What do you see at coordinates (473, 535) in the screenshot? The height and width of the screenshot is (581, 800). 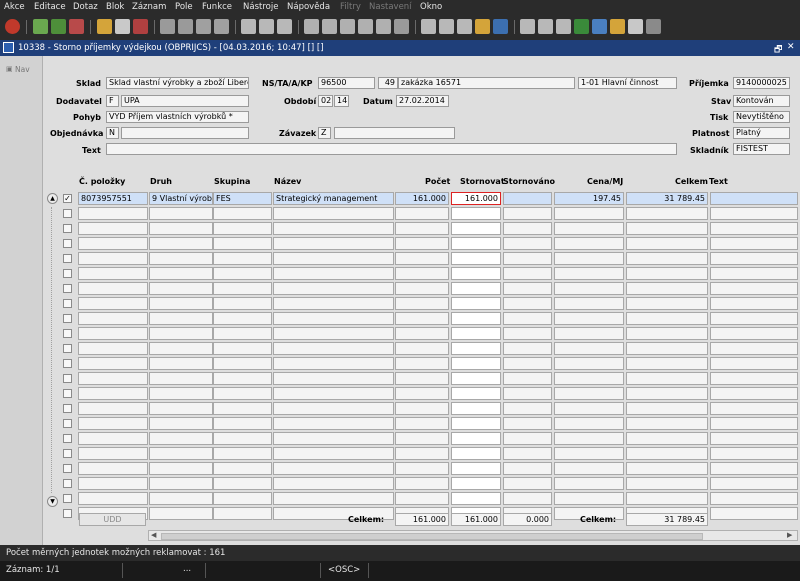 I see `horizontal-scrollbar: ◀ ▶` at bounding box center [473, 535].